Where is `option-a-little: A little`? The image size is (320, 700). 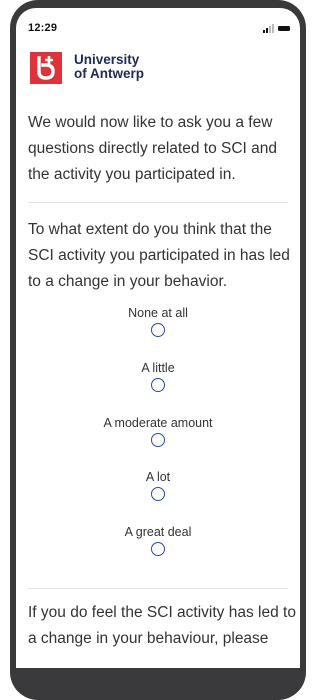
option-a-little: A little is located at coordinates (158, 382).